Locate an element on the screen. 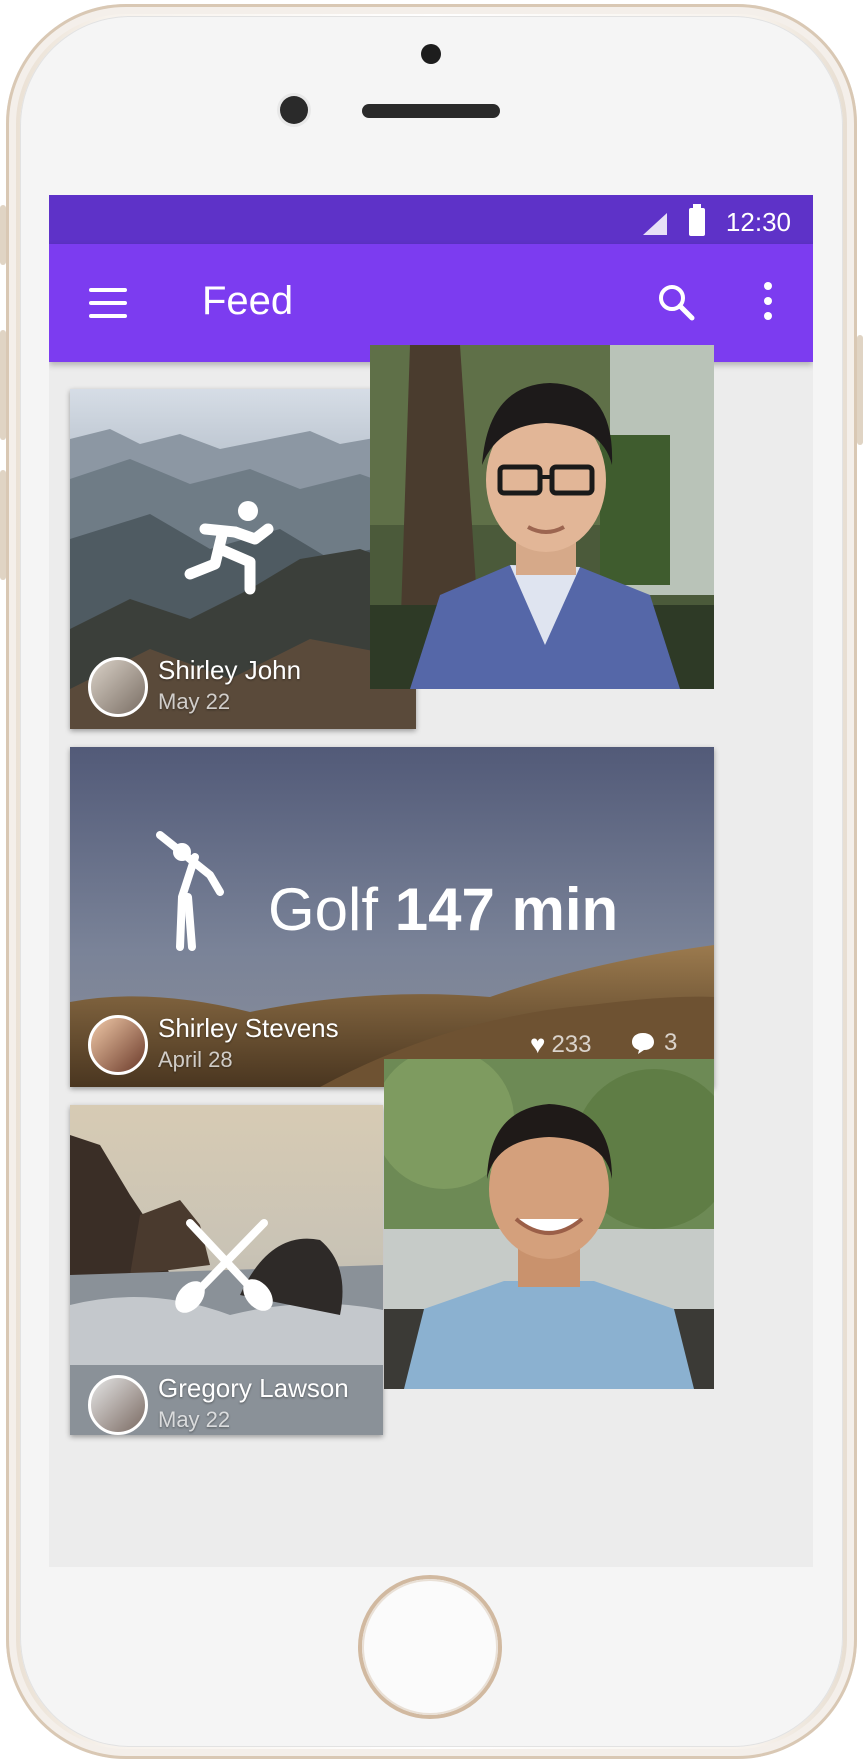  activity-summary: Golf 147 min is located at coordinates (443, 909).